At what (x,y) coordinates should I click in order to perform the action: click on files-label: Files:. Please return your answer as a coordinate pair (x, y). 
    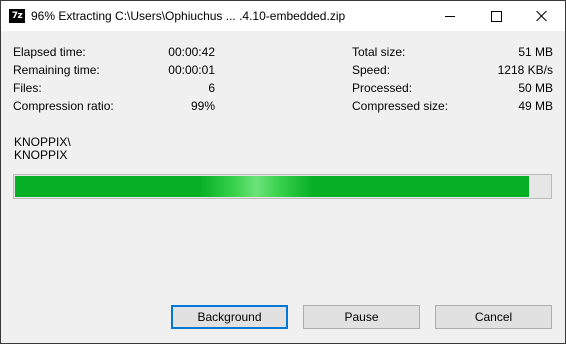
    Looking at the image, I should click on (27, 88).